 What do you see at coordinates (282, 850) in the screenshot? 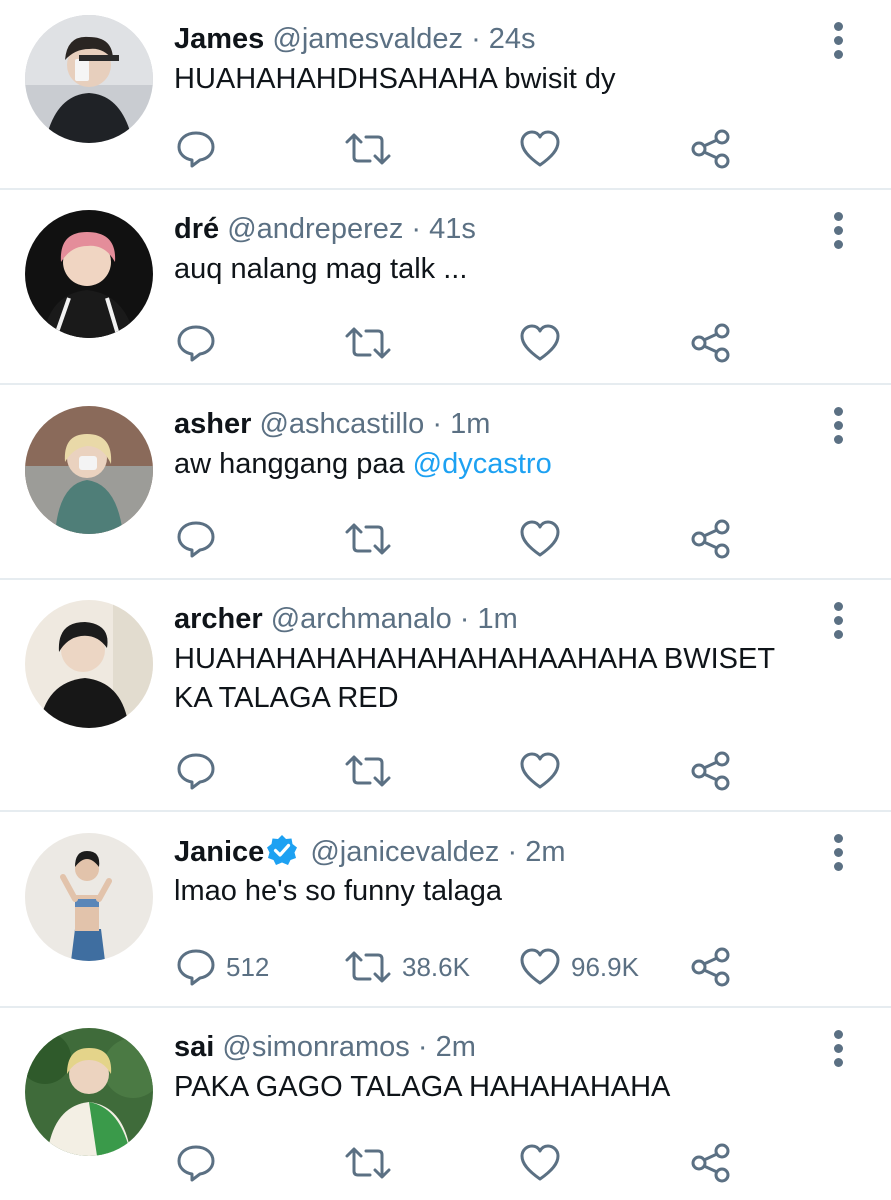
I see `verified-badge-icon` at bounding box center [282, 850].